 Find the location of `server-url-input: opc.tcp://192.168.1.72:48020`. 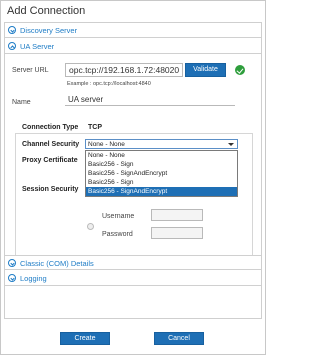

server-url-input: opc.tcp://192.168.1.72:48020 is located at coordinates (124, 70).